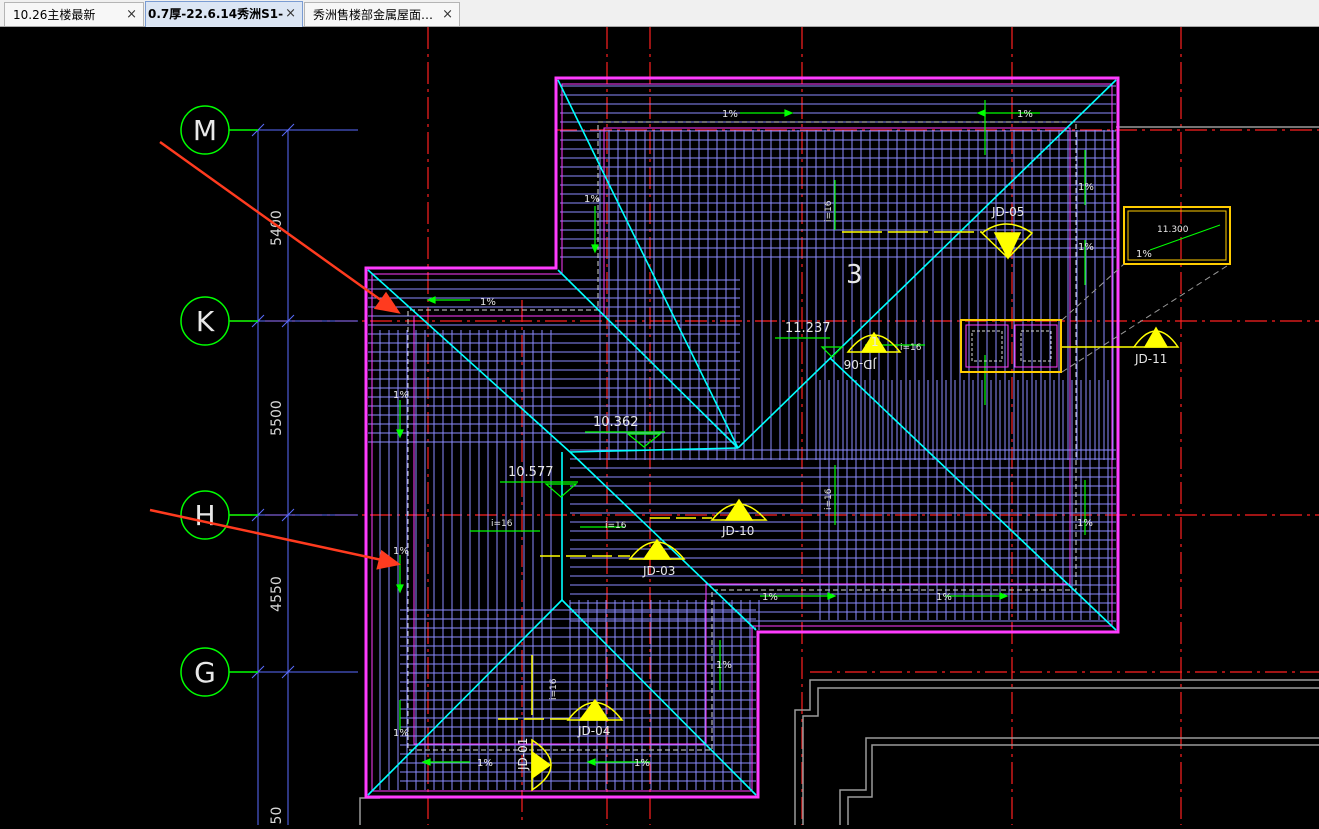 The height and width of the screenshot is (829, 1319). What do you see at coordinates (1150, 359) in the screenshot?
I see `detail-label-jd11: JD-11` at bounding box center [1150, 359].